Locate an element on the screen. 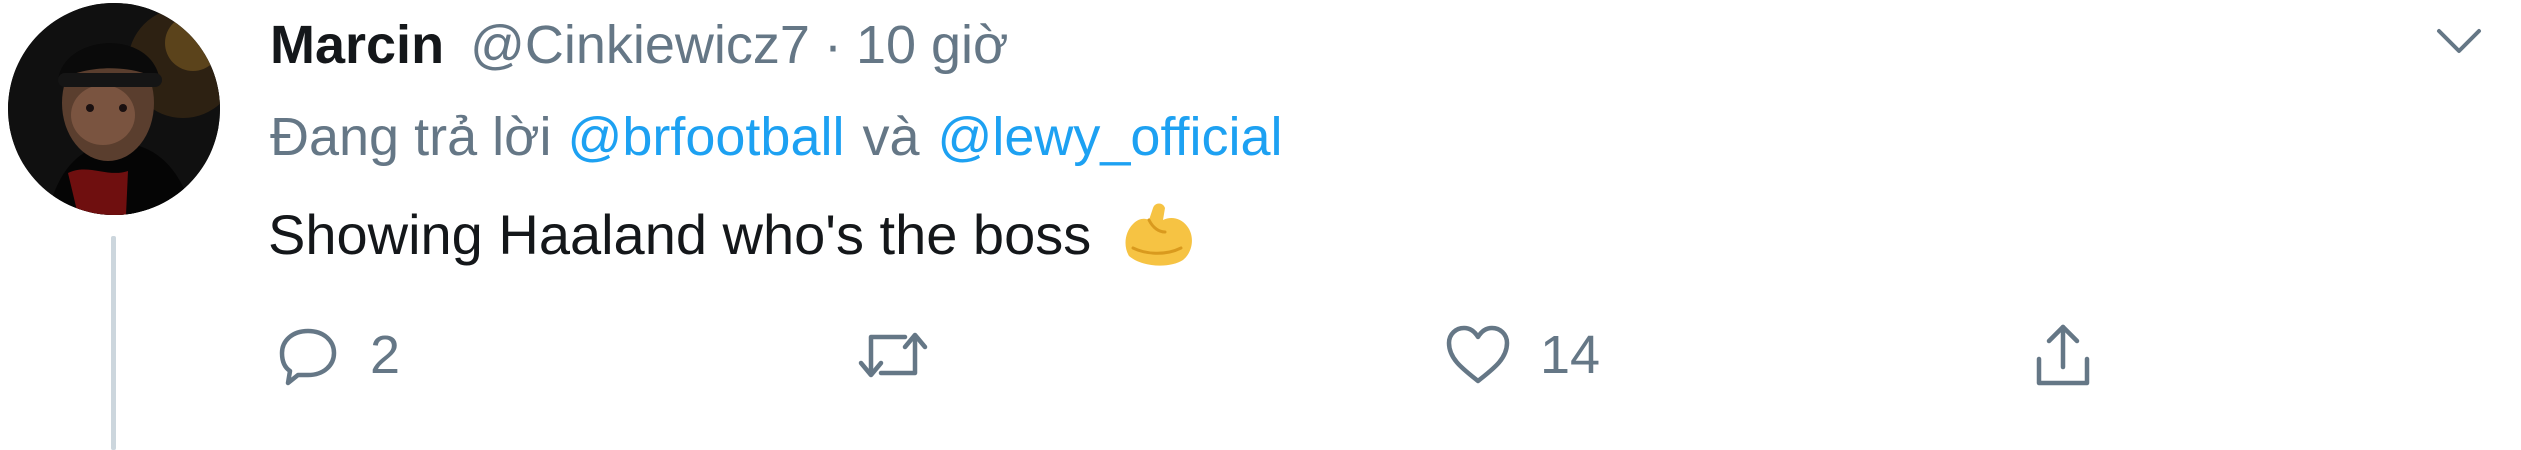  avatar-image is located at coordinates (114, 109).